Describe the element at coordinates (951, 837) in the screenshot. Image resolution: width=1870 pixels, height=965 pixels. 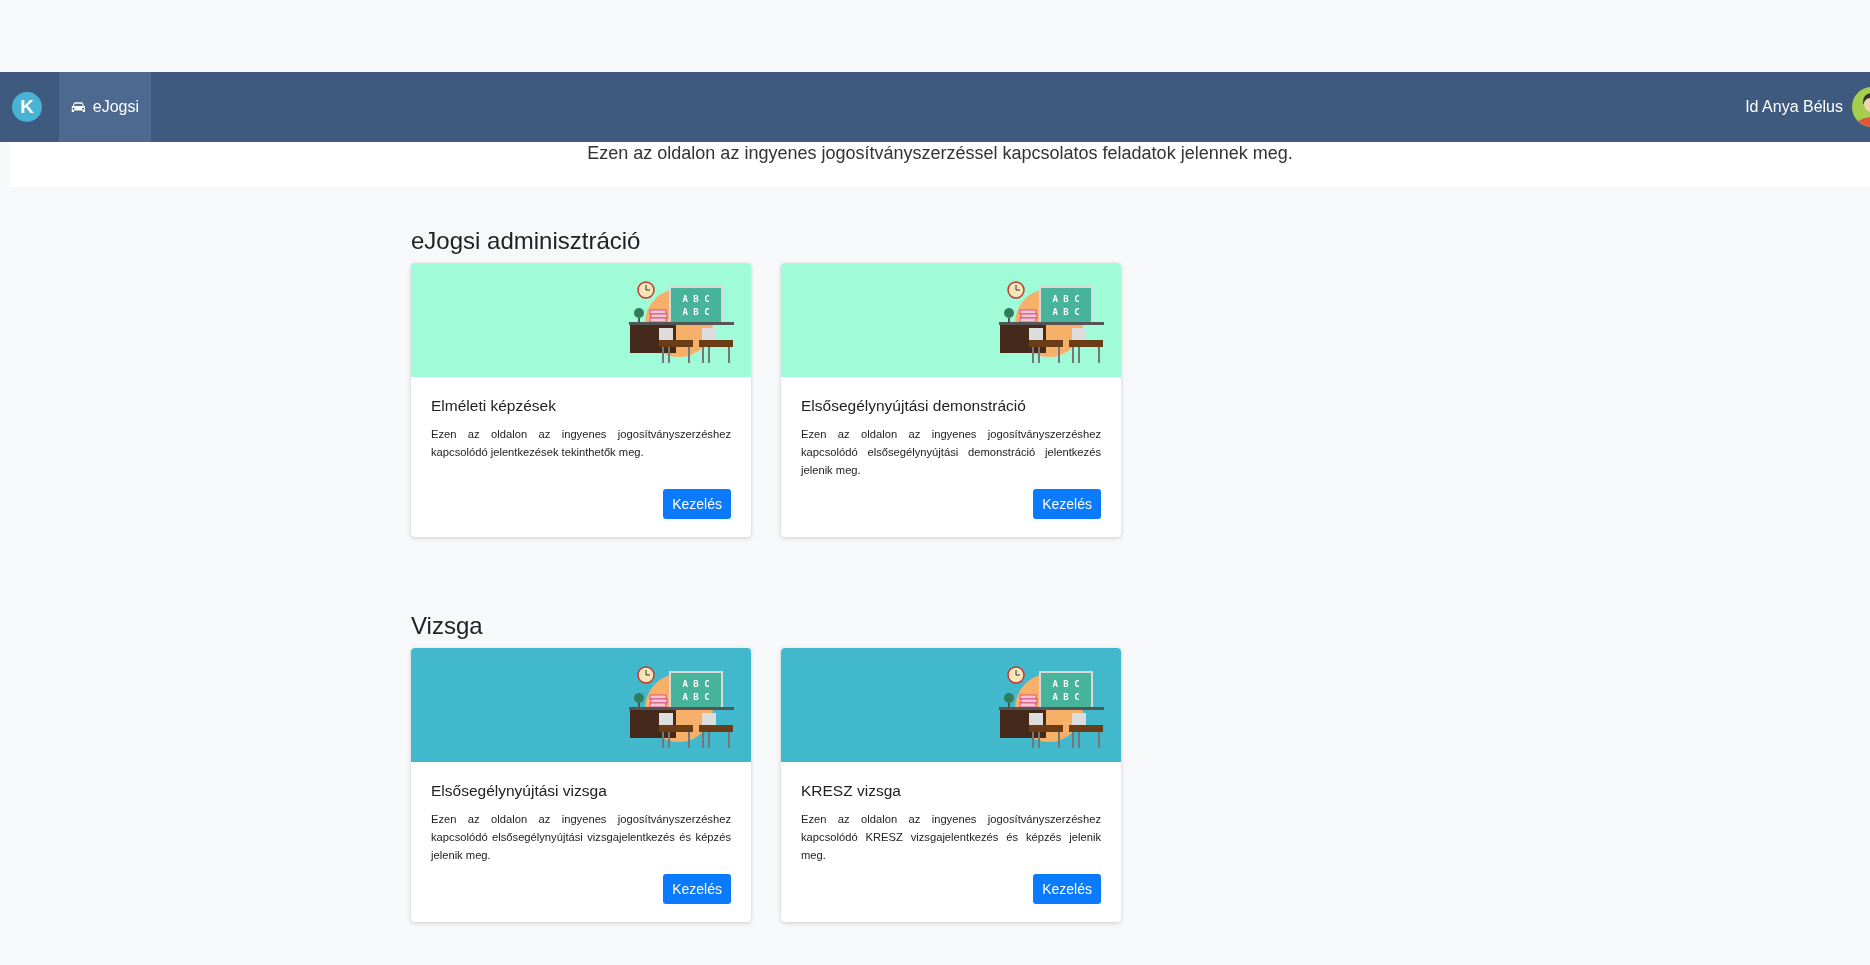
I see `card-description: Ezen az oldalon az ingyenes jogosítványszerzéshez kapcsolódó KRESZ vizsgajelentkezés és képzés jelenik meg.` at that location.